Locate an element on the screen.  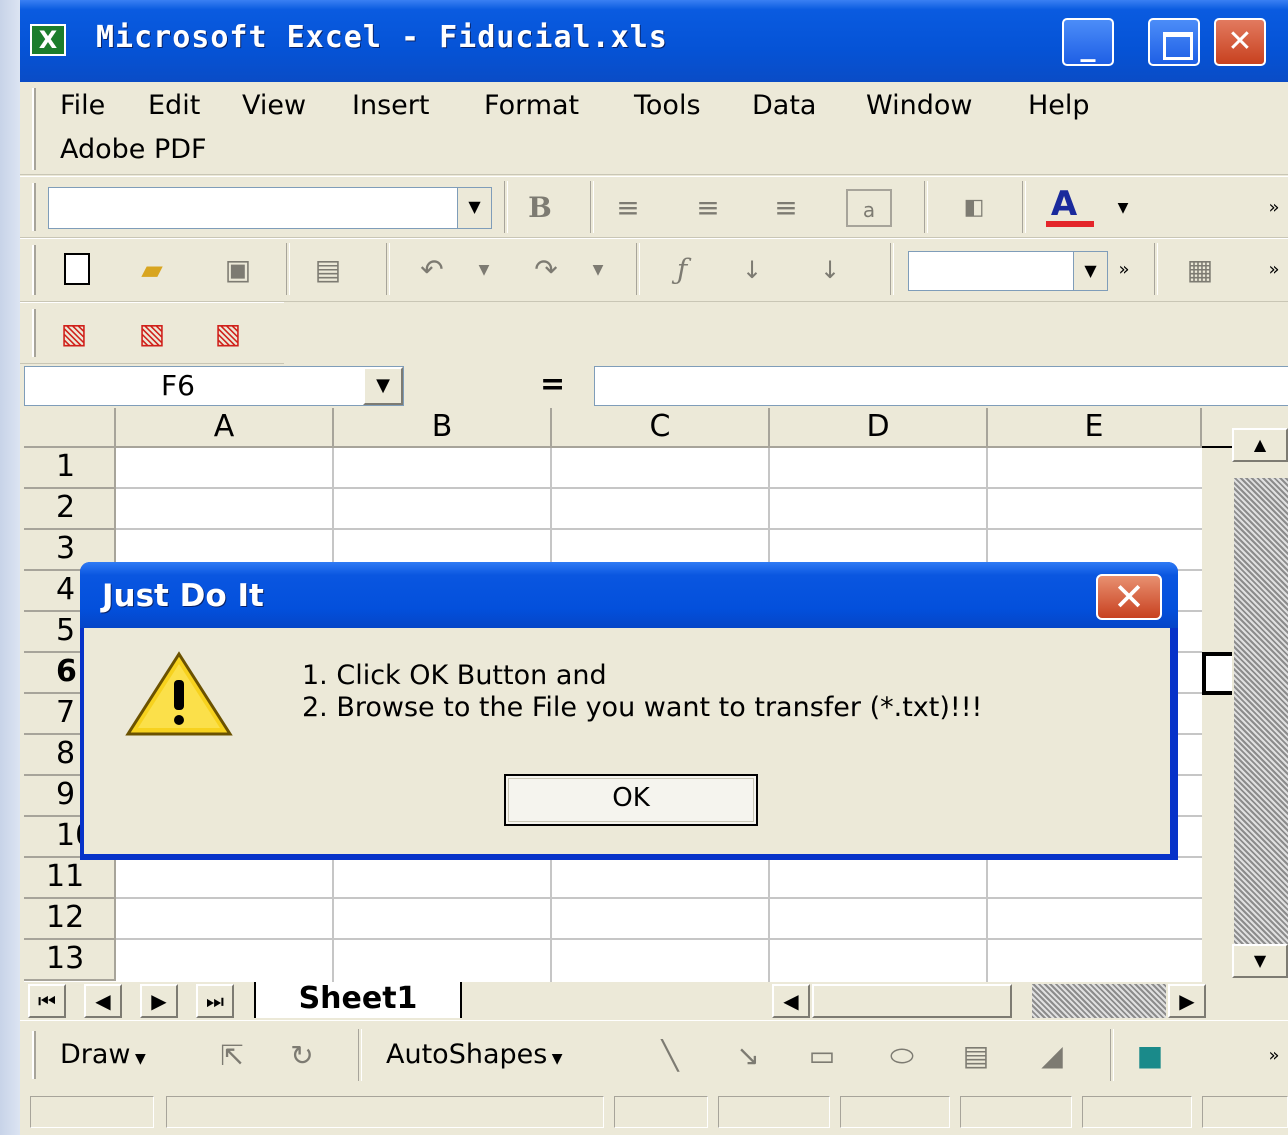
3d-style-icon: ■ is located at coordinates (1150, 1056).